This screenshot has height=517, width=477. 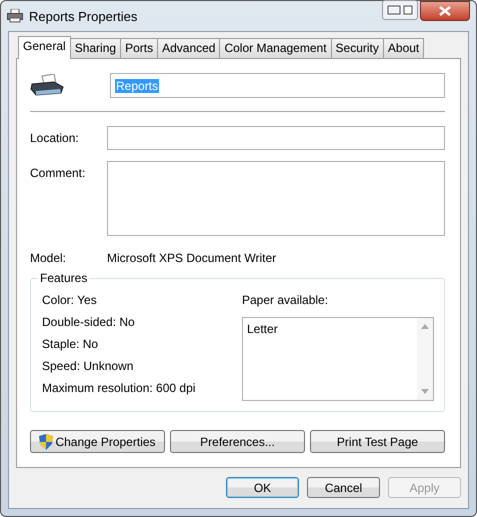 What do you see at coordinates (425, 326) in the screenshot?
I see `scroll-up-icon` at bounding box center [425, 326].